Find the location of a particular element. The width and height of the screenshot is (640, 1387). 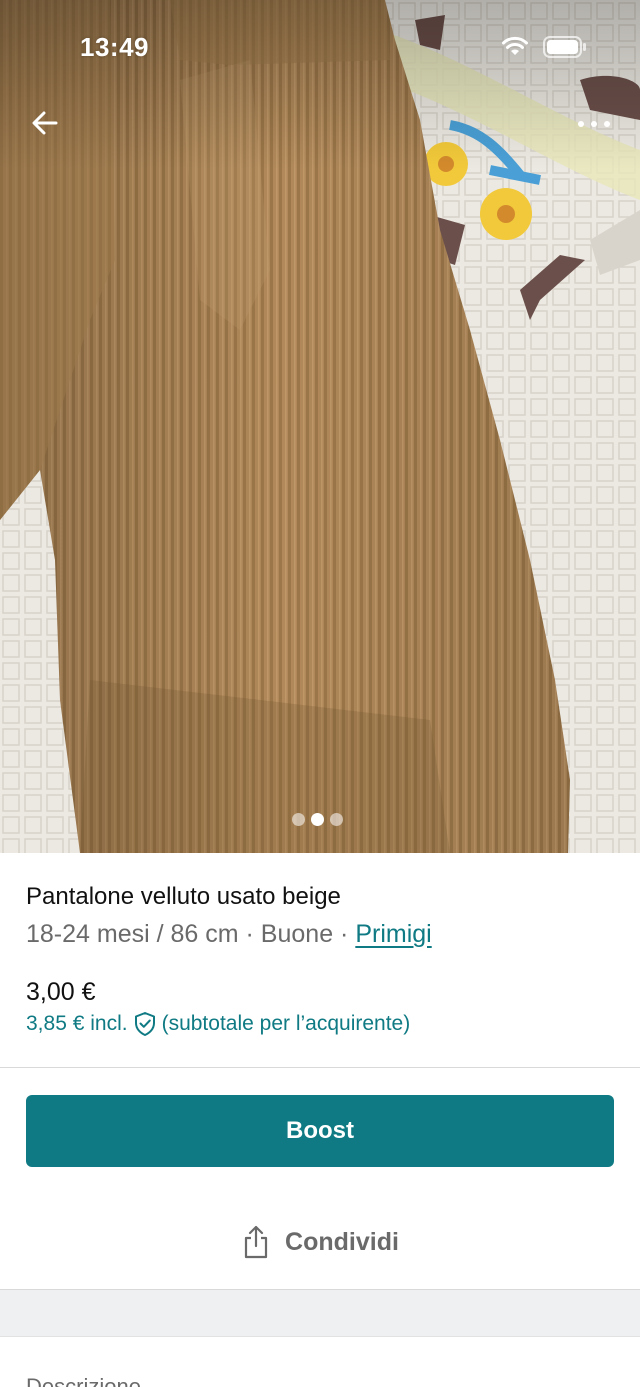

item-meta: 18-24 mesi / 86 cm · Buone · Primigi is located at coordinates (321, 934).